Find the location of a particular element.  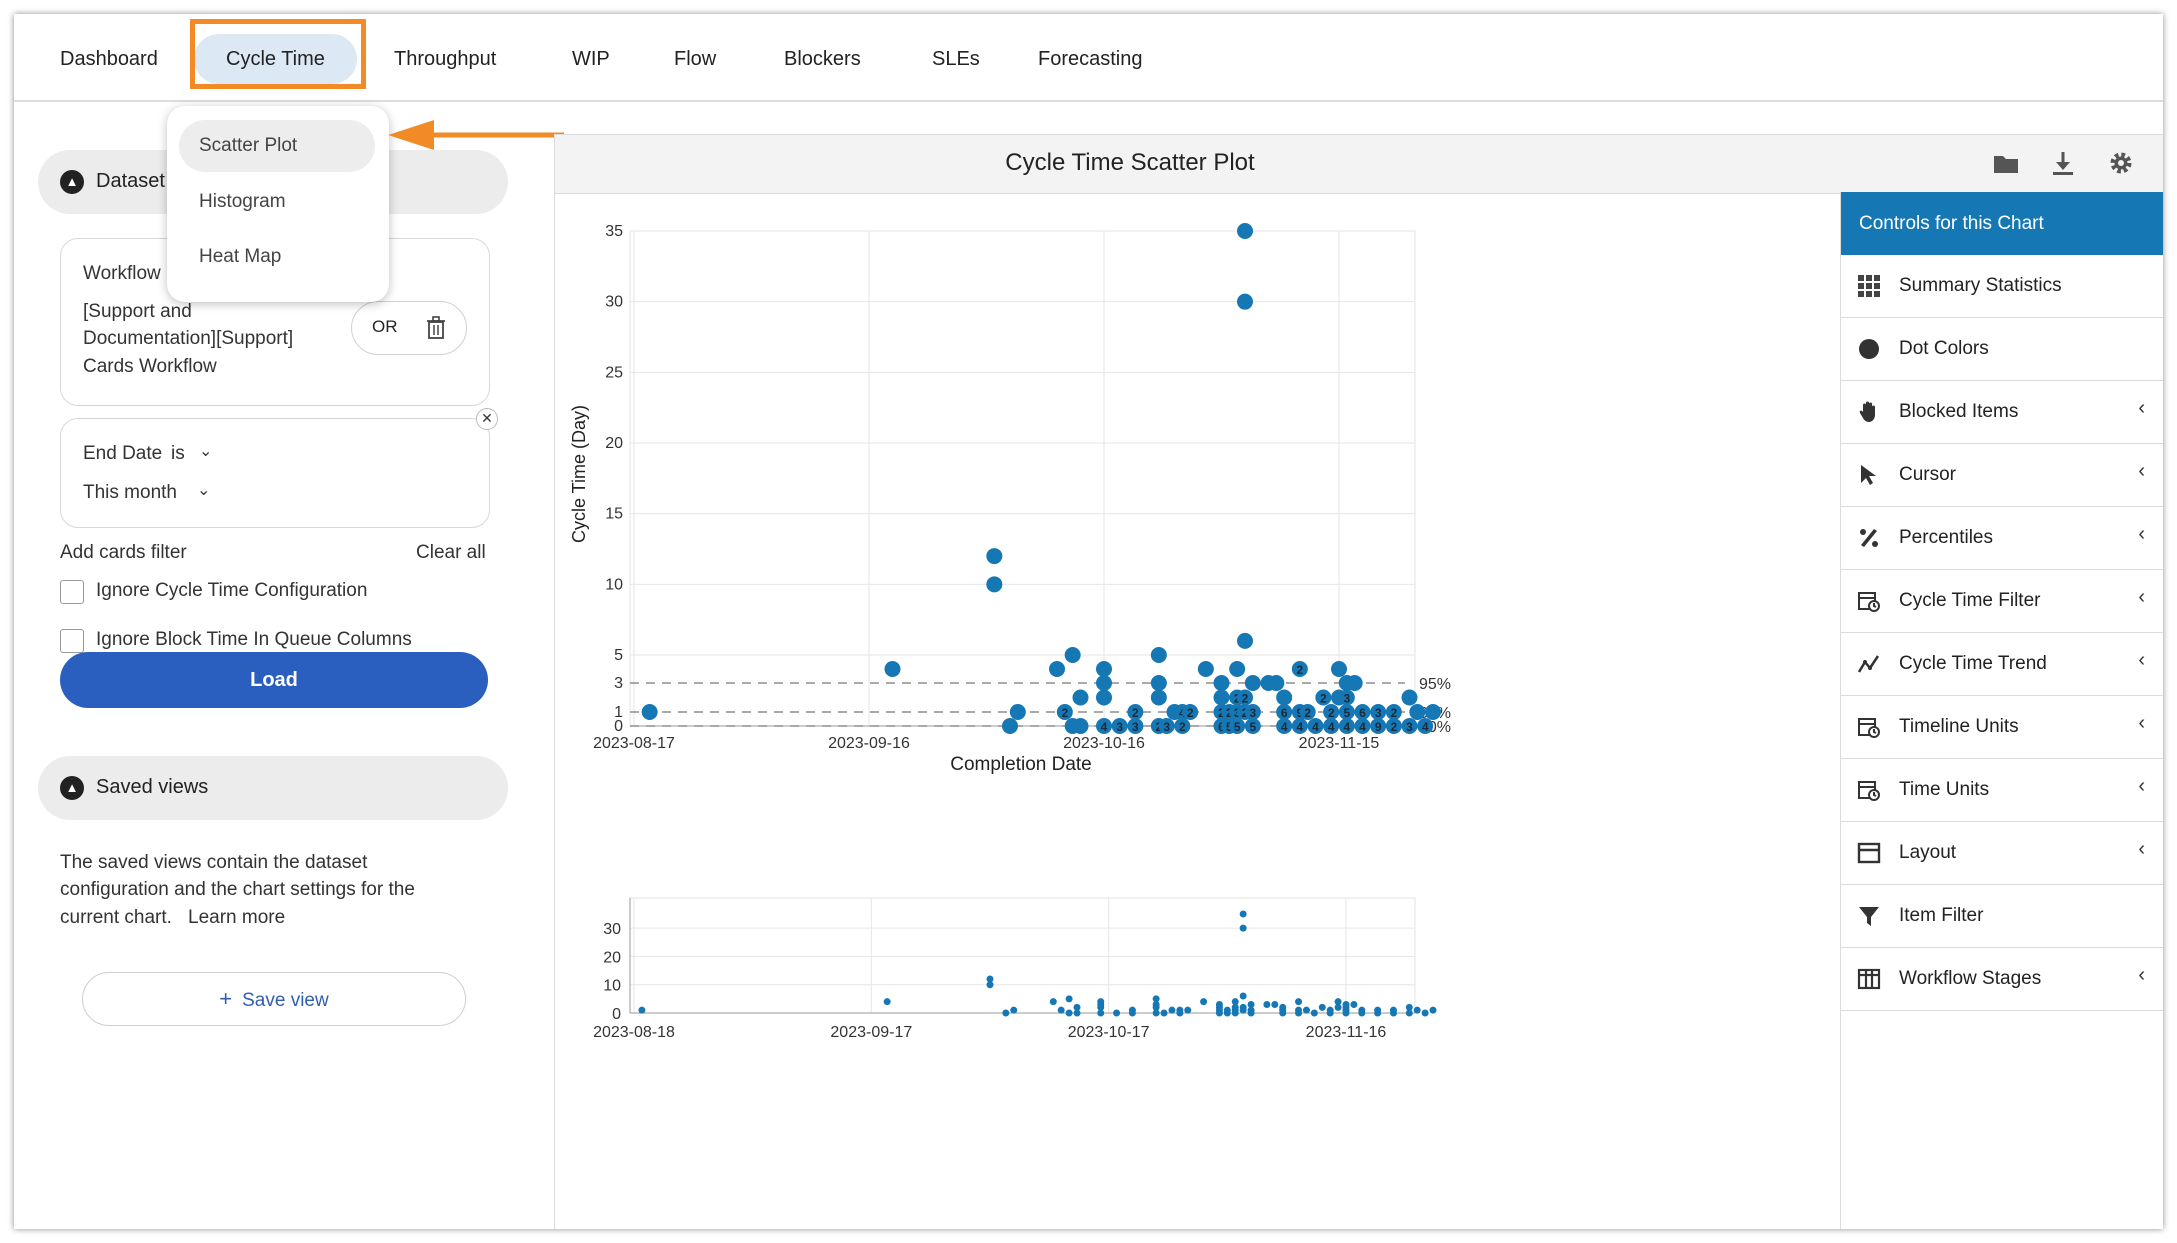

control-item-filter: Item Filter is located at coordinates (2002, 916).